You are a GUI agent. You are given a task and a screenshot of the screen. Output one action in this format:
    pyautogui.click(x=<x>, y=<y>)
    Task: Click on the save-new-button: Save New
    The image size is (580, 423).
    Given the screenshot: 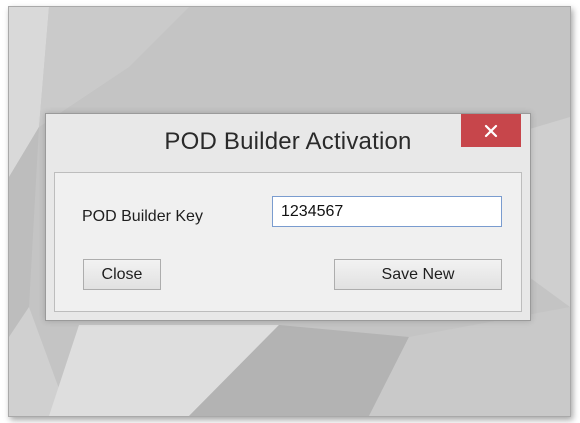 What is the action you would take?
    pyautogui.click(x=418, y=274)
    